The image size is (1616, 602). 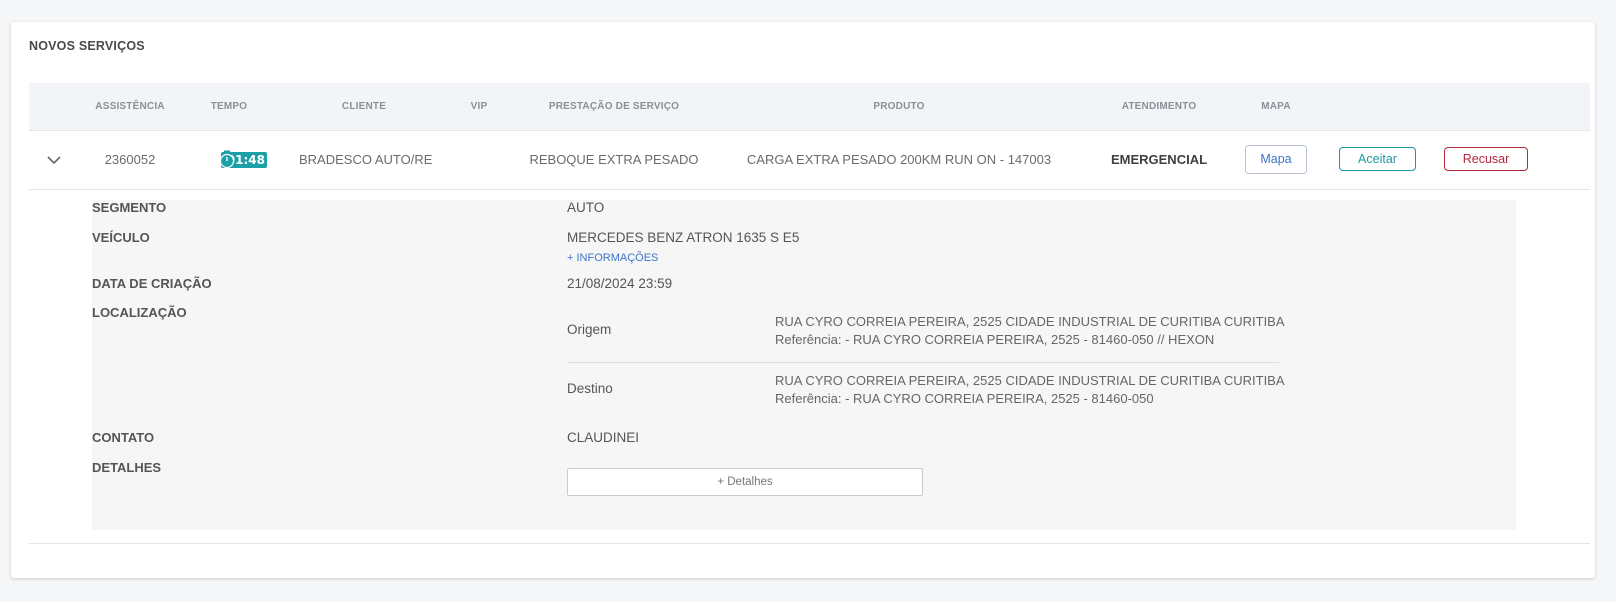 What do you see at coordinates (54, 160) in the screenshot?
I see `chevron-down-icon` at bounding box center [54, 160].